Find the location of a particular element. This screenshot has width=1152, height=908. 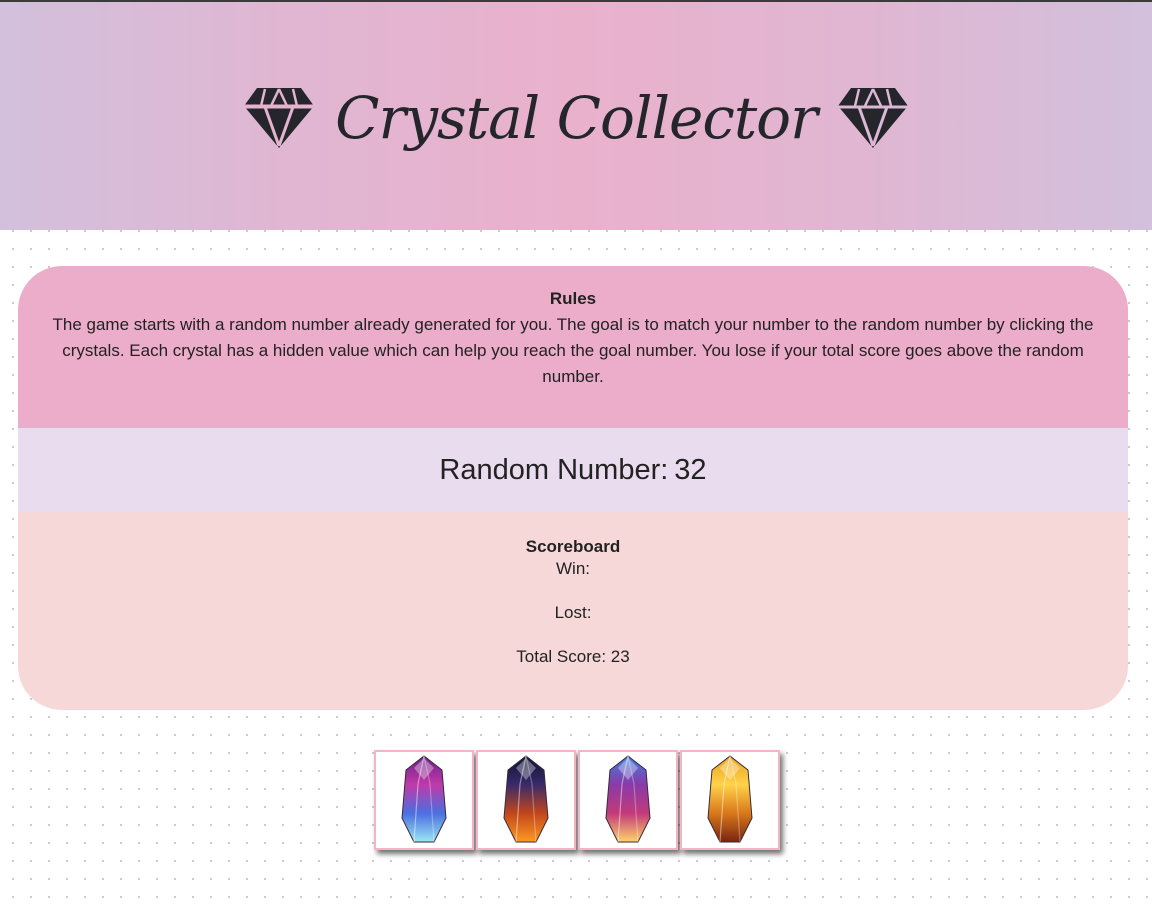

title-wrap: Crystal Collector is located at coordinates (576, 118).